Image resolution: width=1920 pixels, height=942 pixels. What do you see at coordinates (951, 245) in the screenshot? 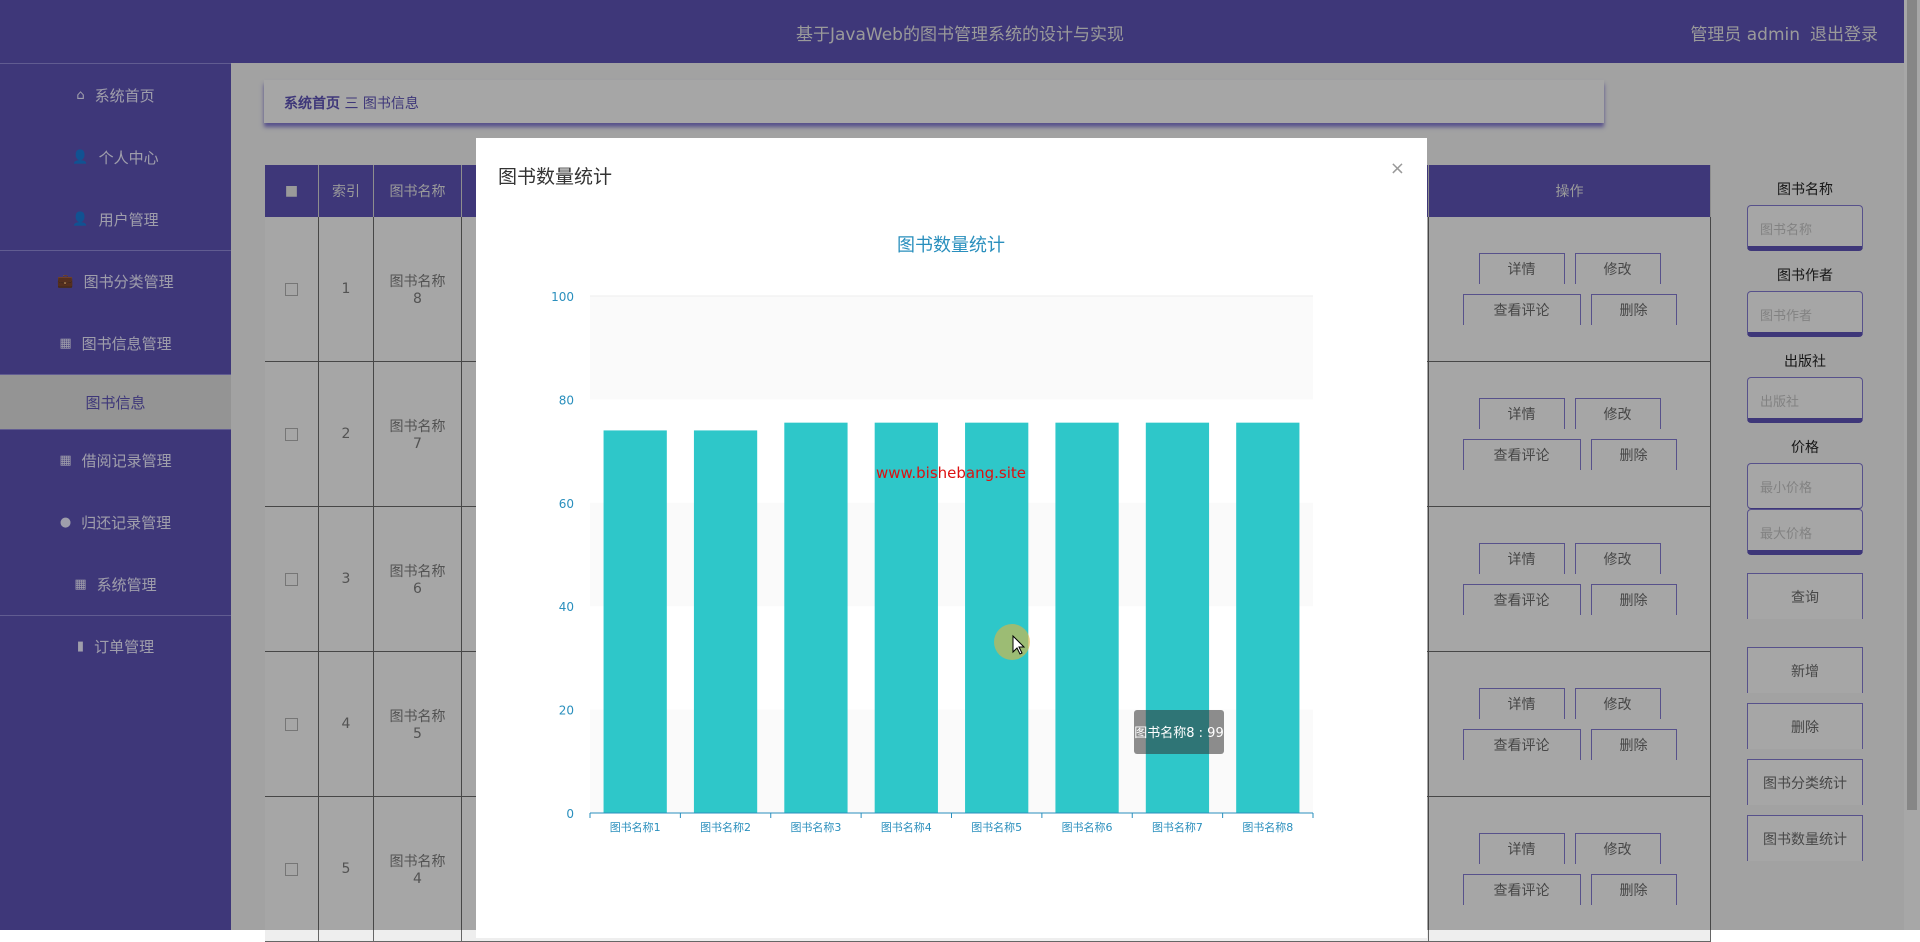
I see `chart-title: 图书数量统计` at bounding box center [951, 245].